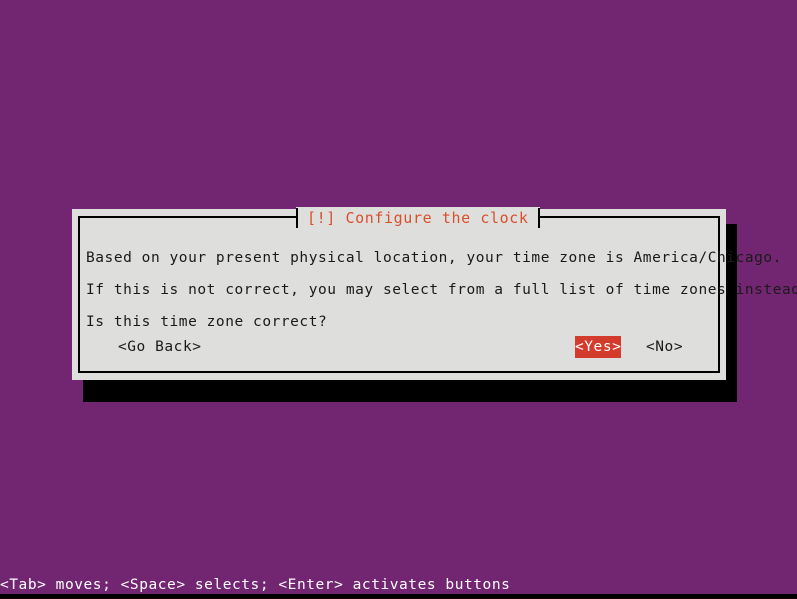 The image size is (797, 599). I want to click on message-line-question: Is this time zone correct?, so click(207, 322).